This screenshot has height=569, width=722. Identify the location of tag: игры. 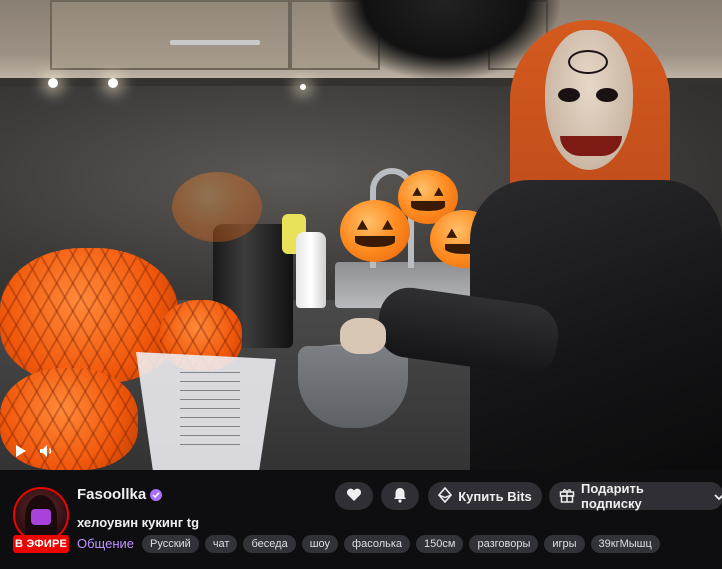
(564, 544).